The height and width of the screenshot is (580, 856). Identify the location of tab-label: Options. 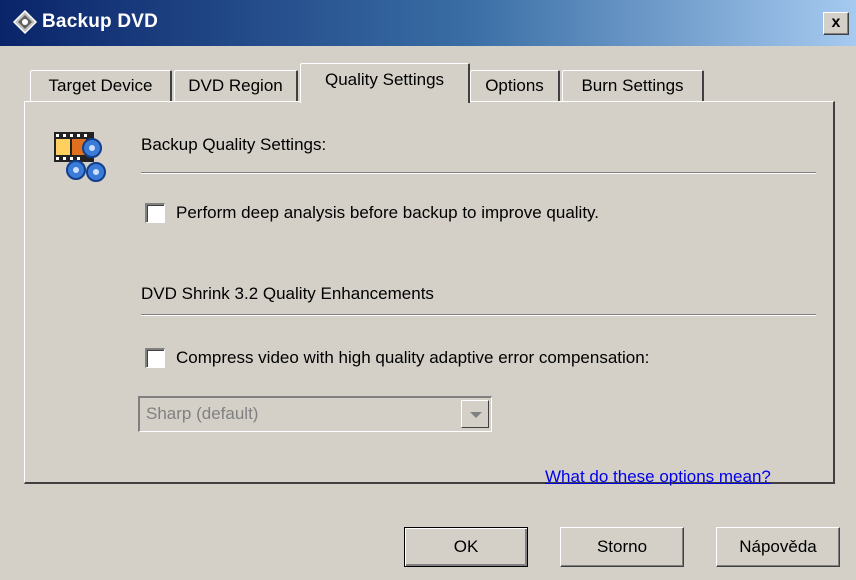
(514, 85).